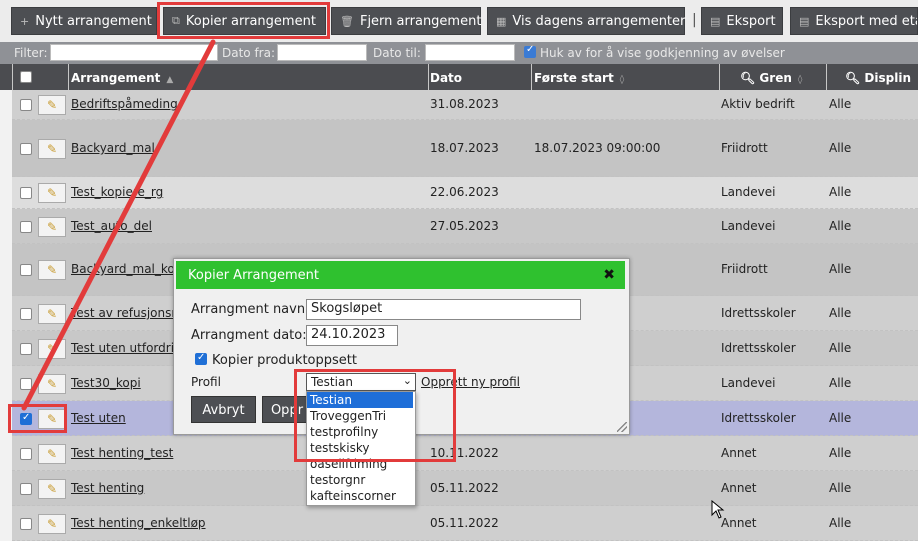 The image size is (918, 541). What do you see at coordinates (253, 275) in the screenshot?
I see `dialog-title: Kopier Arrangement` at bounding box center [253, 275].